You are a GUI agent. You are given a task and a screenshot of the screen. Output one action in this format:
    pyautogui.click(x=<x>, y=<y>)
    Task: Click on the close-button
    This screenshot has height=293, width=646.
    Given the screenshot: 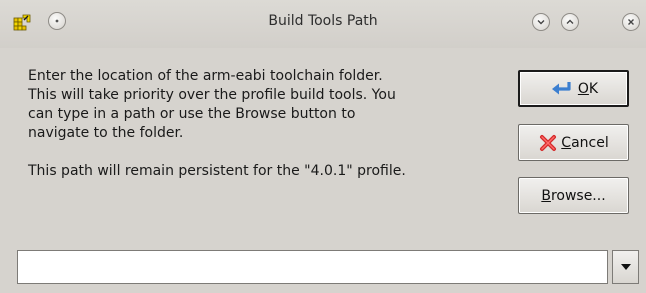 What is the action you would take?
    pyautogui.click(x=631, y=22)
    